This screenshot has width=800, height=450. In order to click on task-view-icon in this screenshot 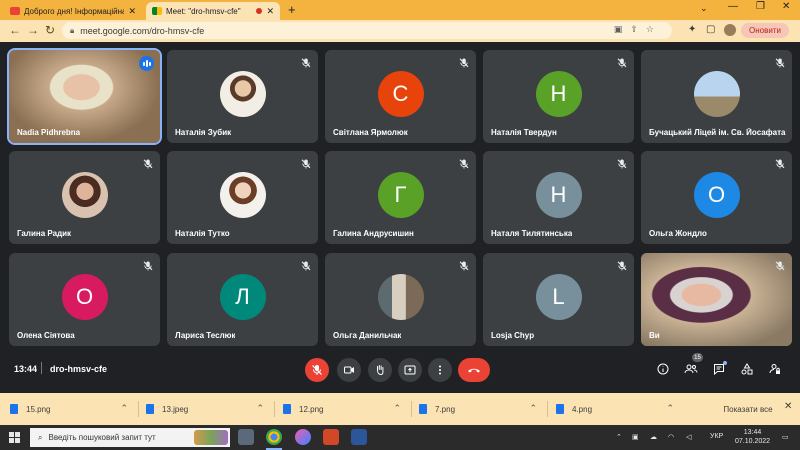, I will do `click(246, 437)`.